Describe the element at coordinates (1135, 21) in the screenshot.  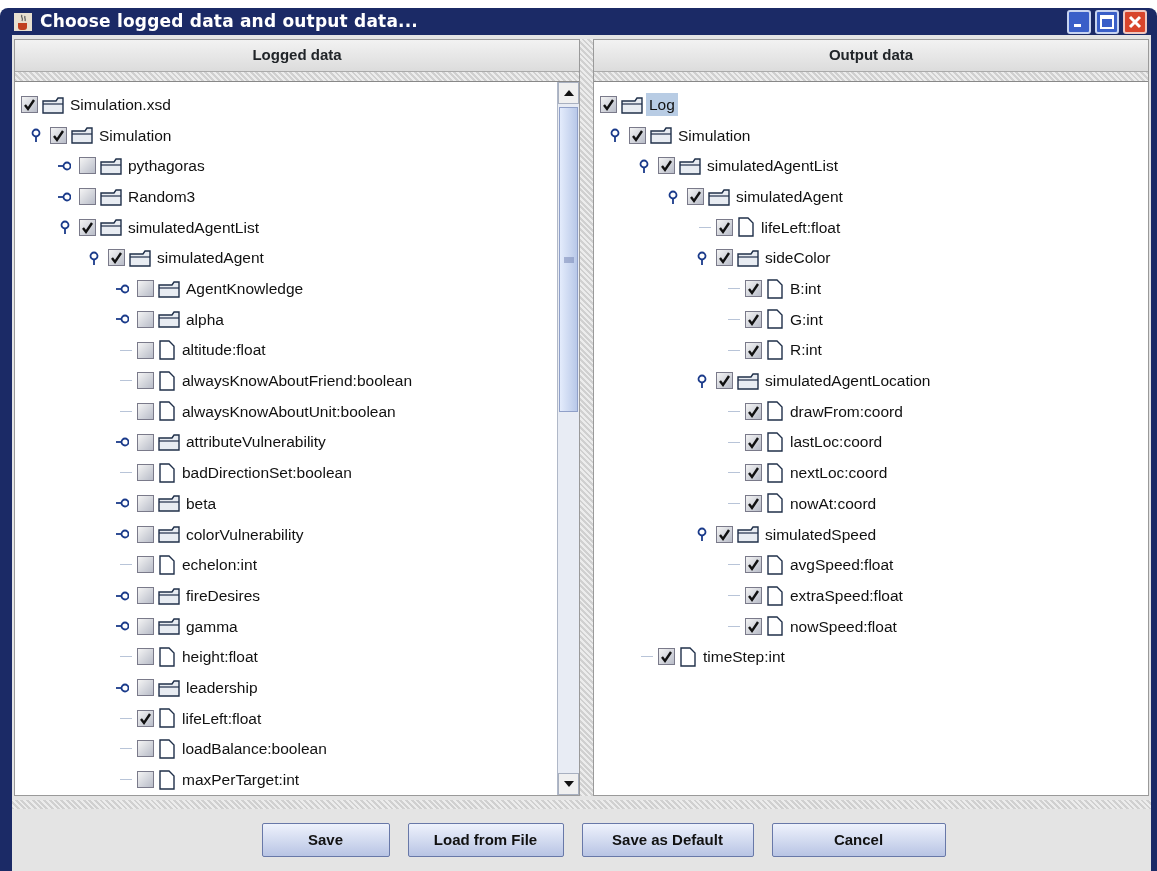
I see `close-button` at that location.